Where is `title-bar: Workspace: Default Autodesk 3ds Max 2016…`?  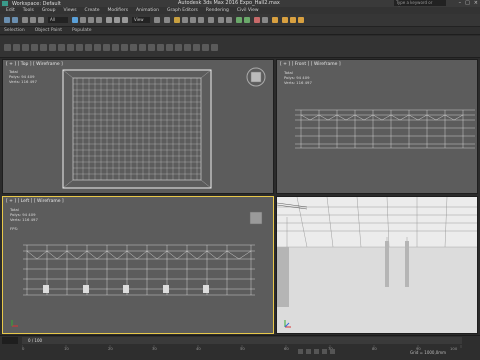 title-bar: Workspace: Default Autodesk 3ds Max 2016… is located at coordinates (240, 5).